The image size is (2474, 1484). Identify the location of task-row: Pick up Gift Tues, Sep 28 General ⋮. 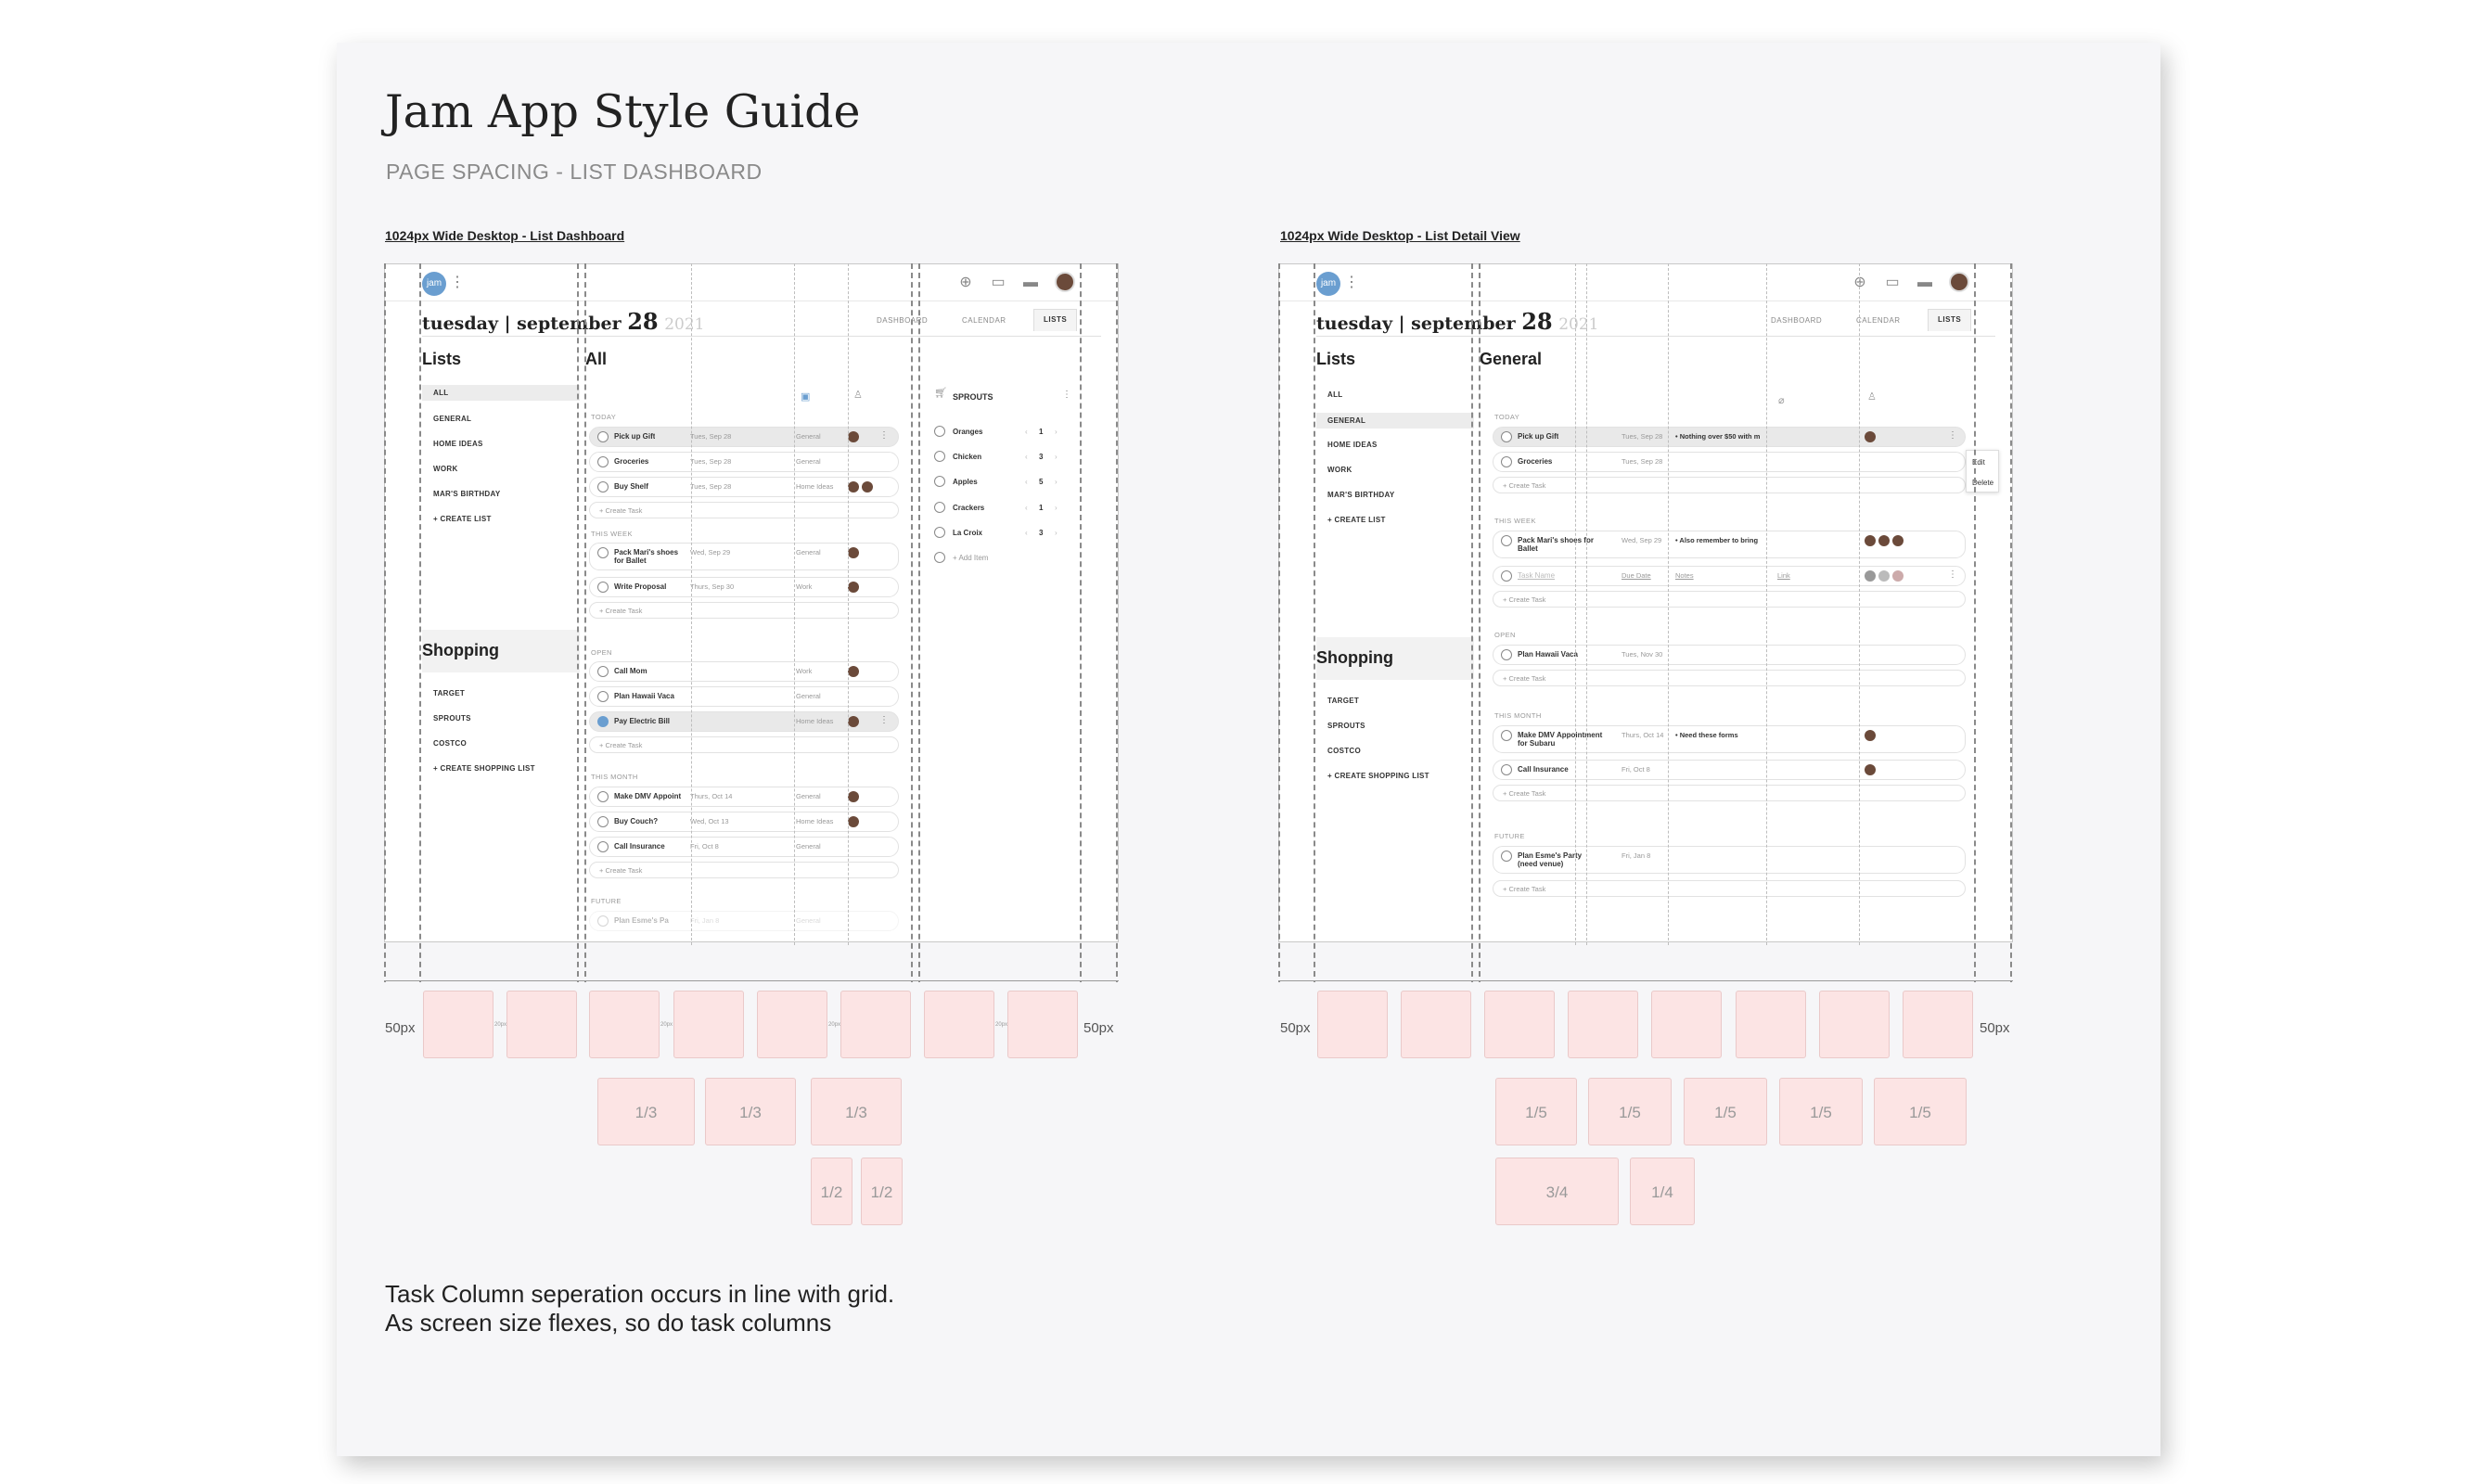
(744, 437).